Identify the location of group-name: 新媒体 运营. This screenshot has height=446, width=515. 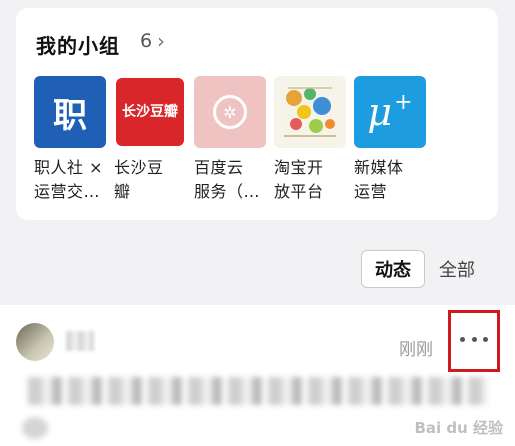
(395, 180).